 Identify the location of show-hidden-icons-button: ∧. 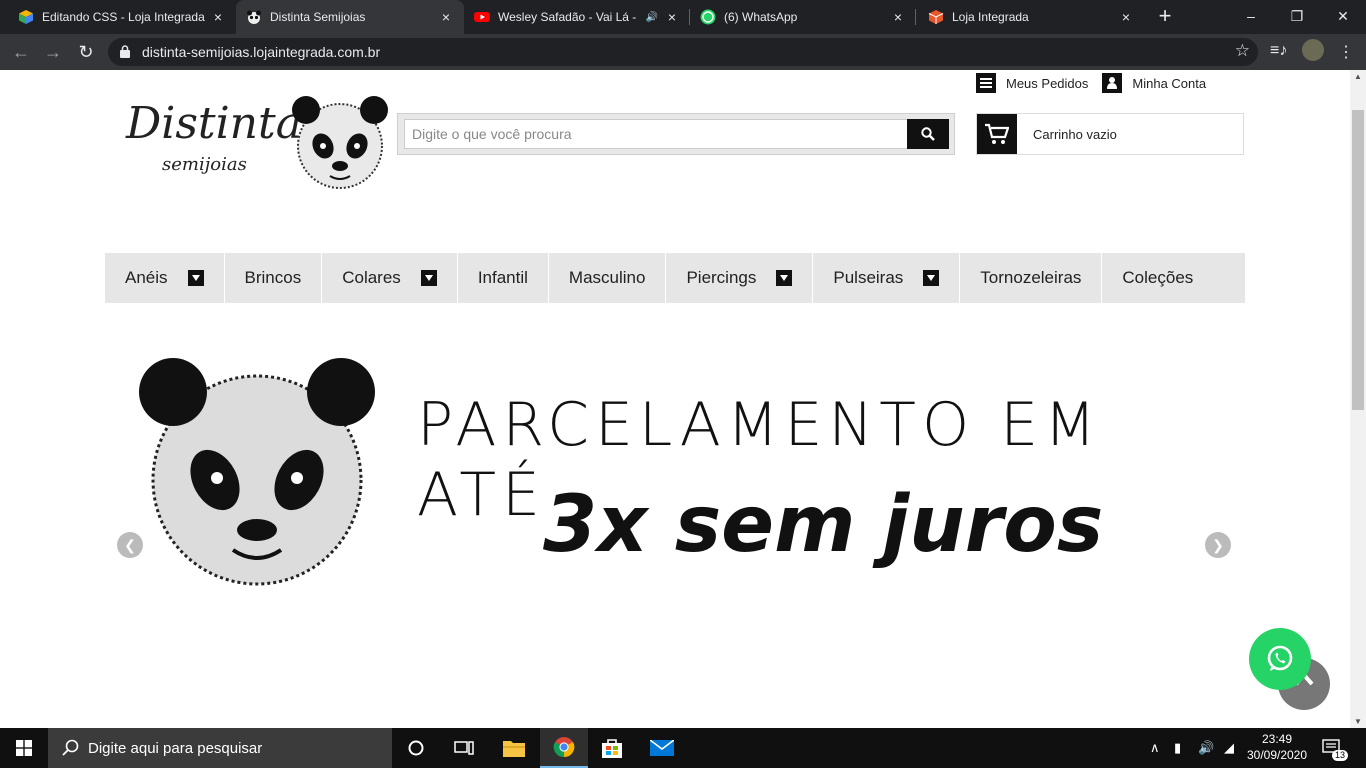
(1155, 748).